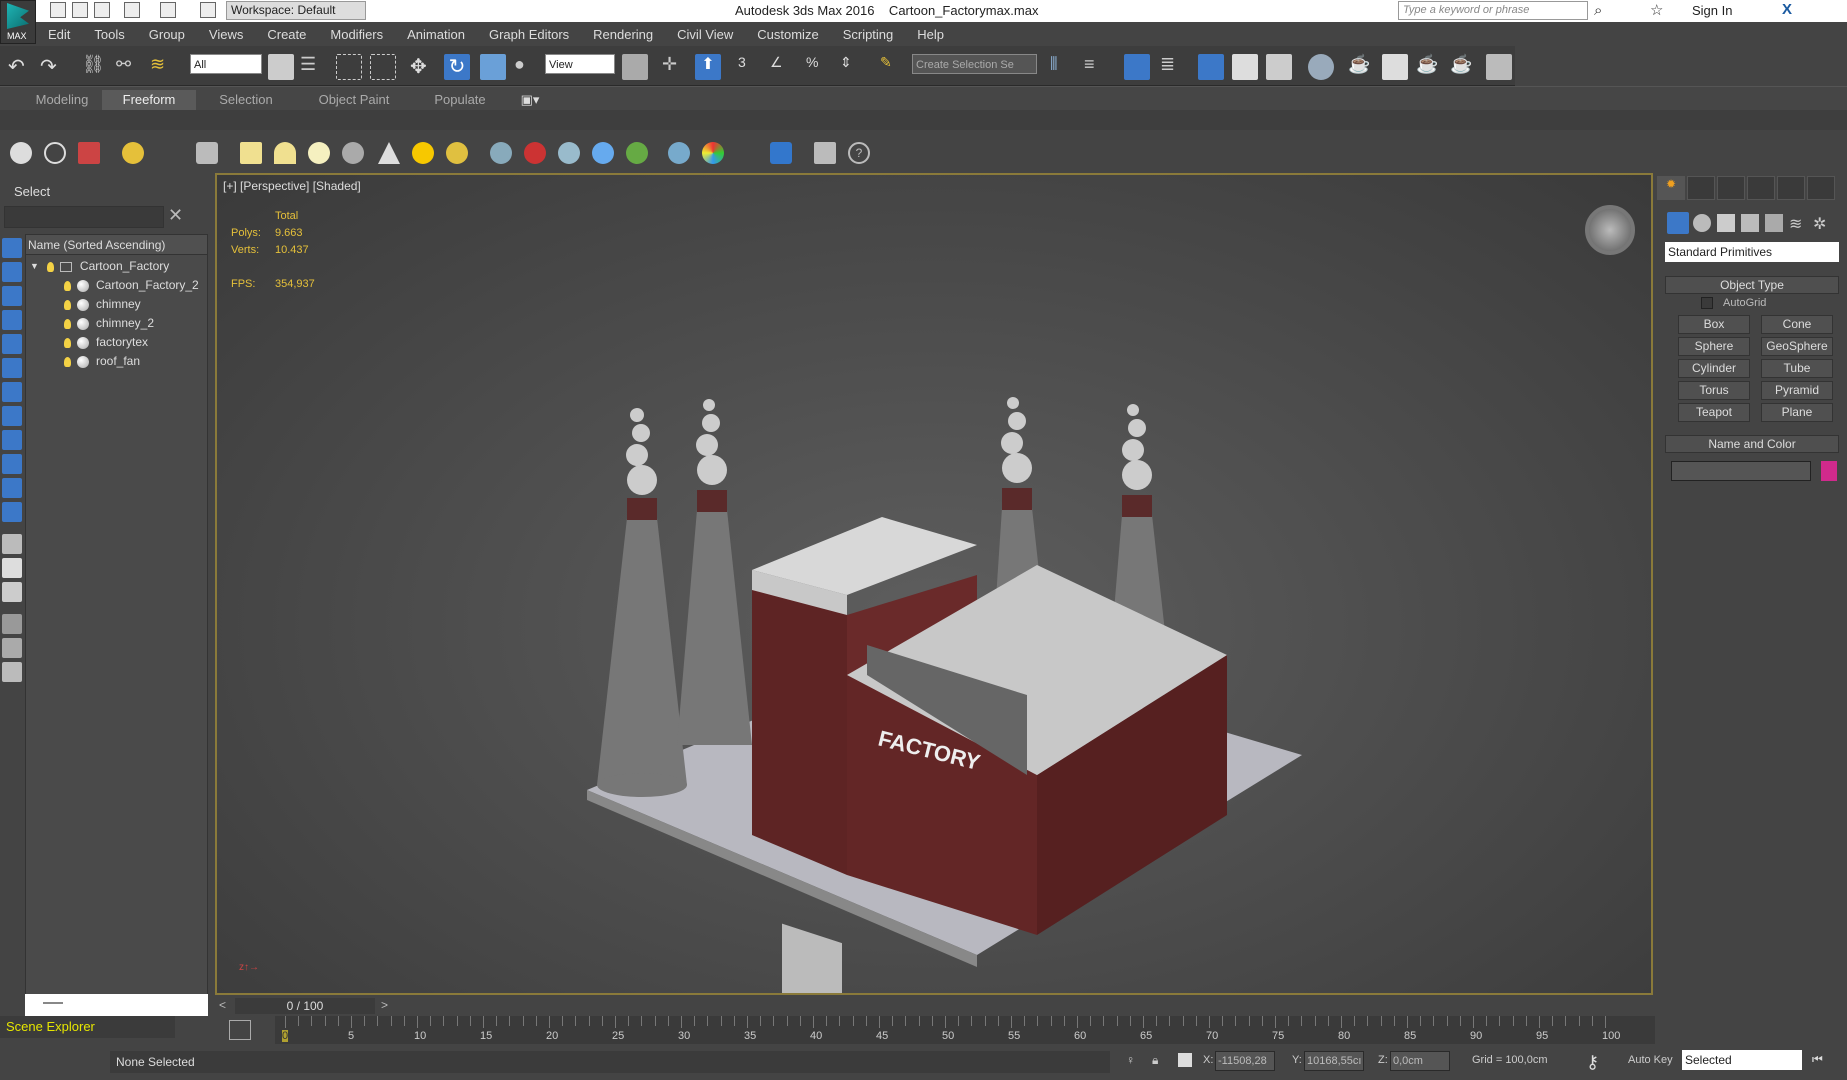 The image size is (1847, 1080). Describe the element at coordinates (1671, 188) in the screenshot. I see `create-tab-icon: ✹` at that location.